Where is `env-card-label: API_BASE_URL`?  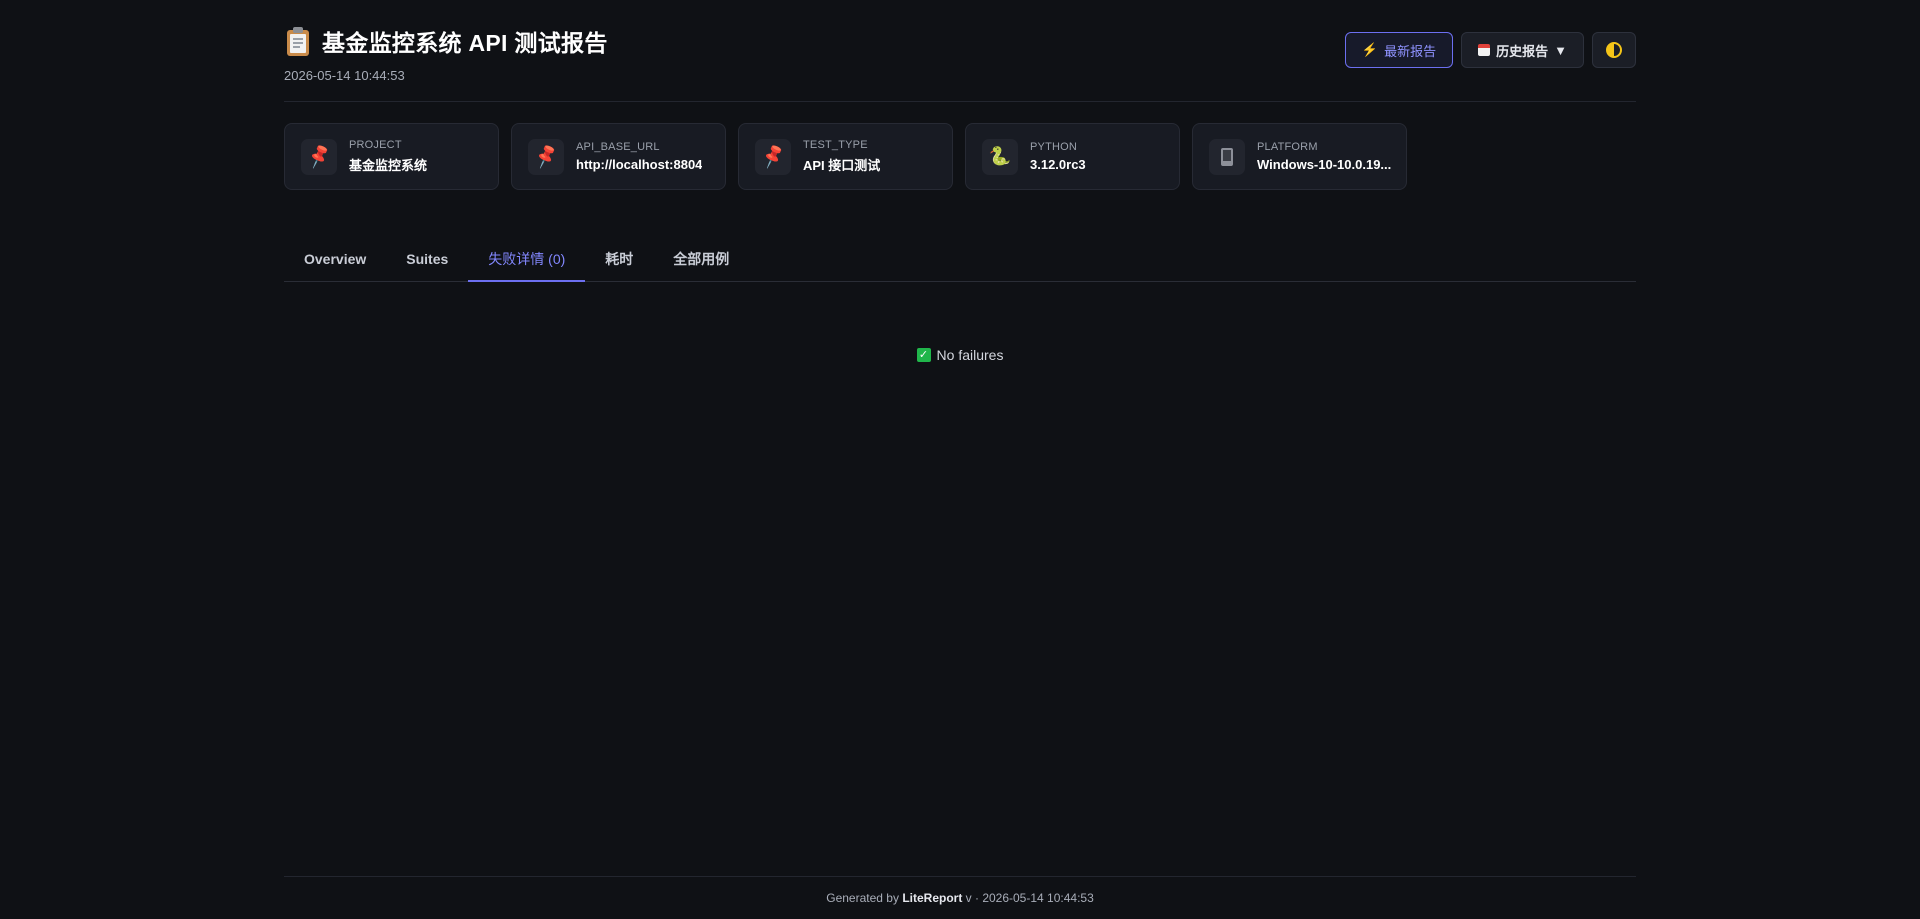
env-card-label: API_BASE_URL is located at coordinates (618, 147).